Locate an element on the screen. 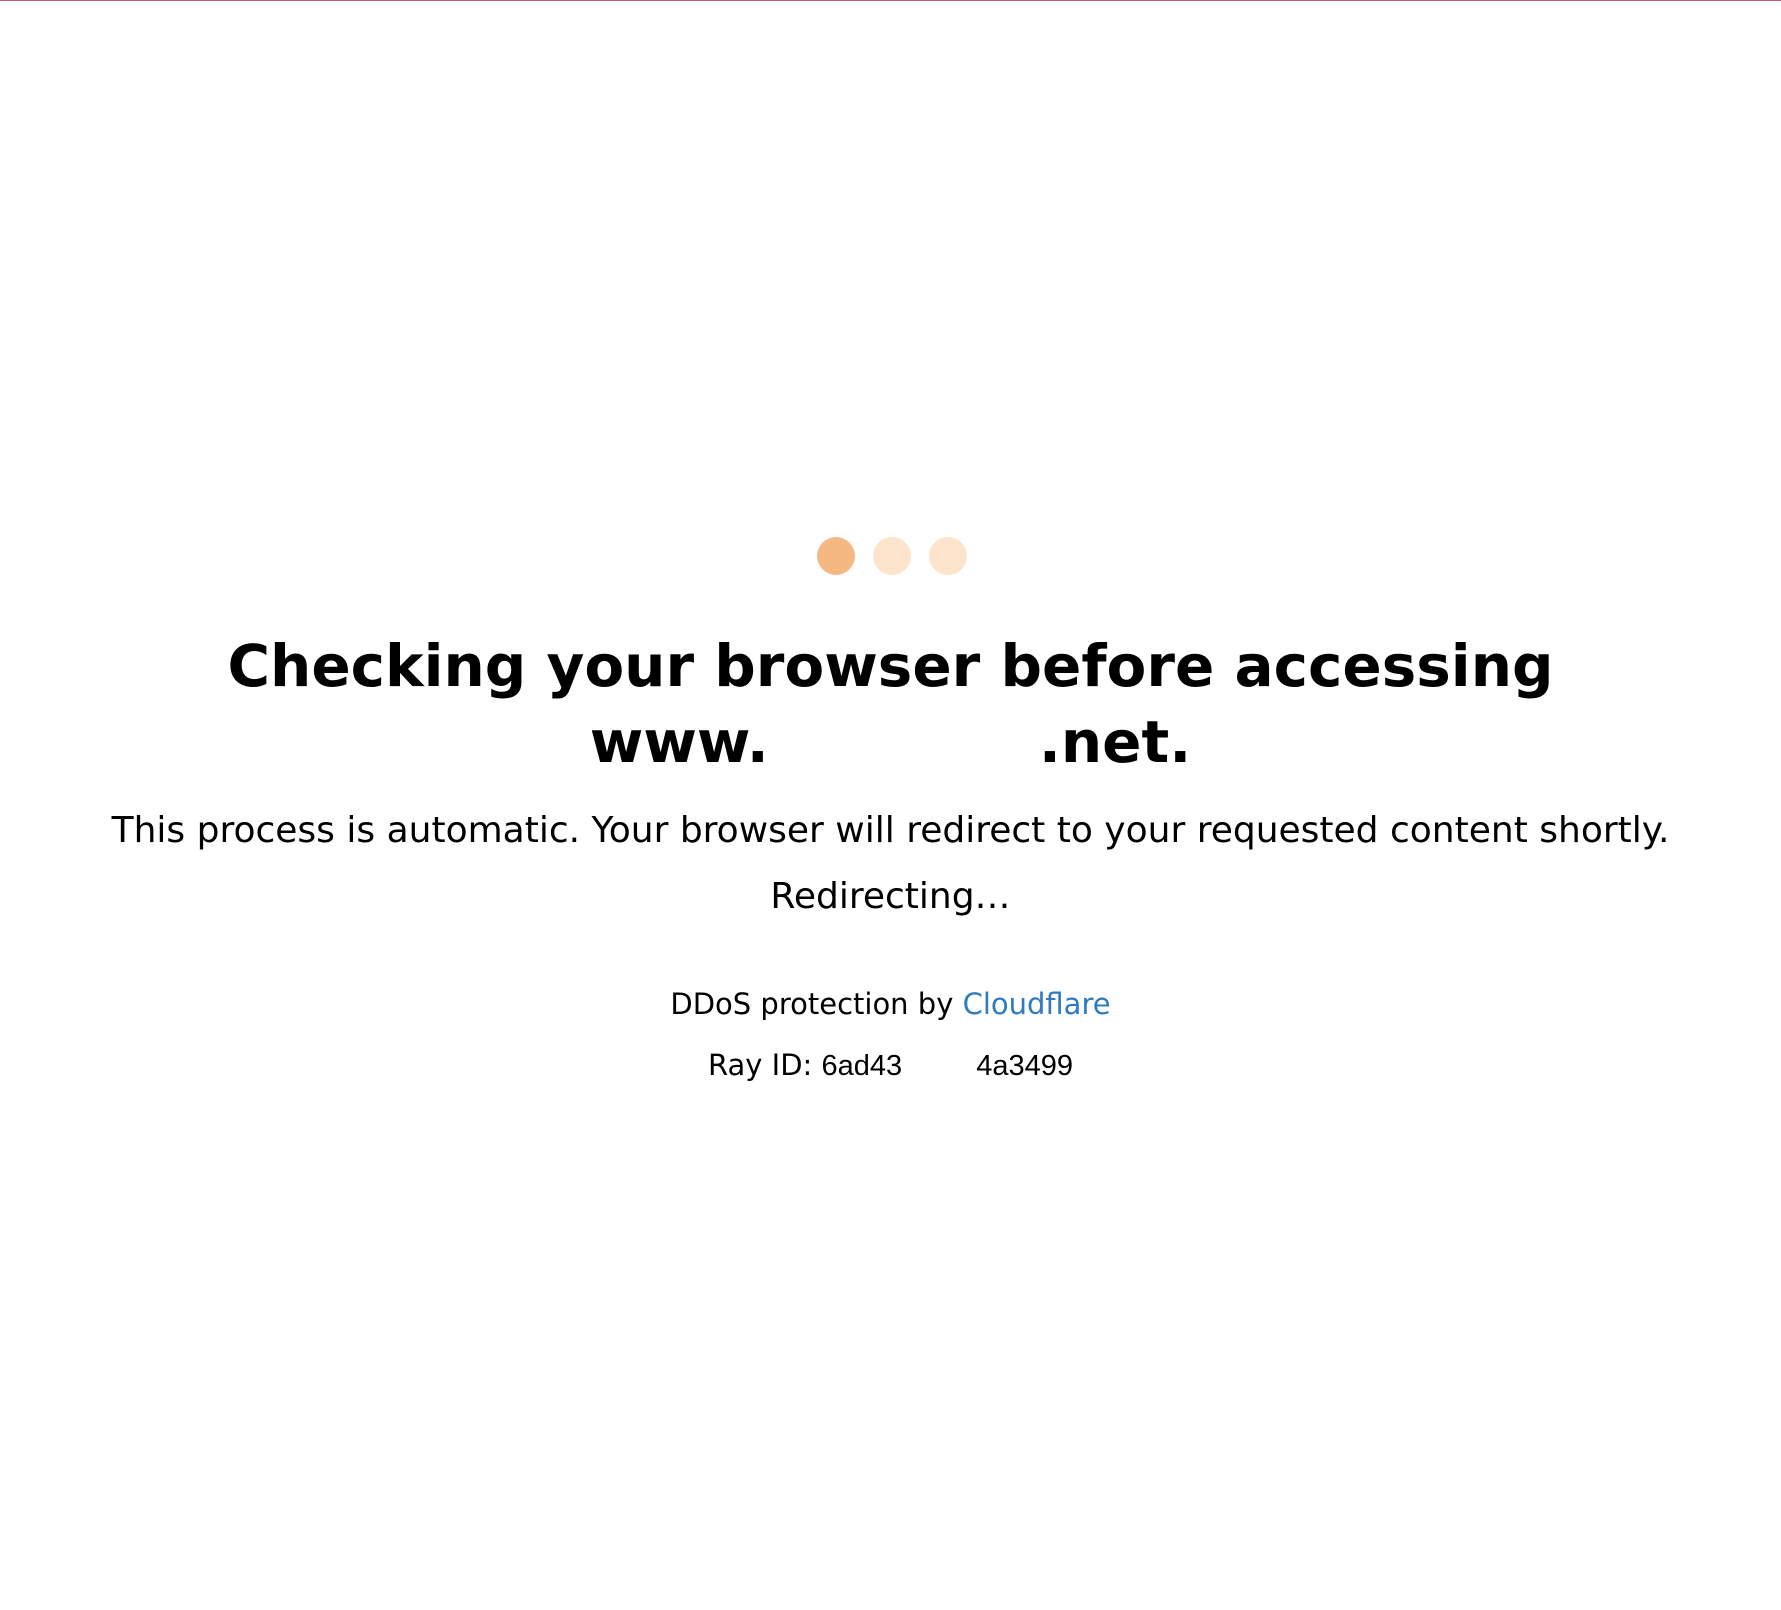 The width and height of the screenshot is (1781, 1610). domain-prefix: www. is located at coordinates (679, 742).